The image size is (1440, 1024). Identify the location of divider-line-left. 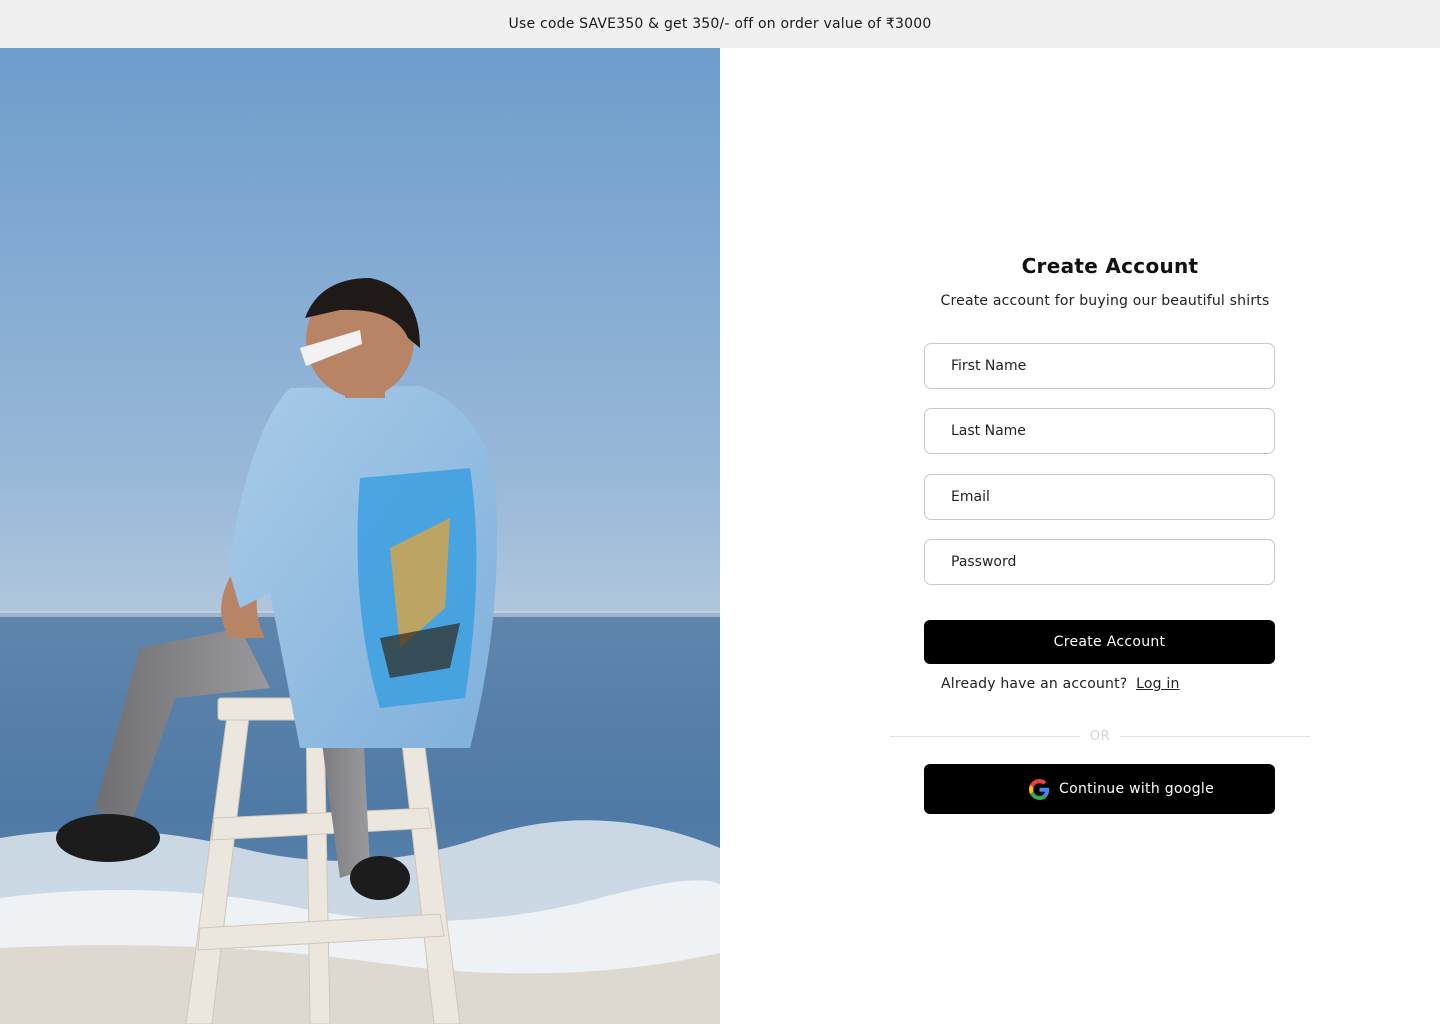
(985, 736).